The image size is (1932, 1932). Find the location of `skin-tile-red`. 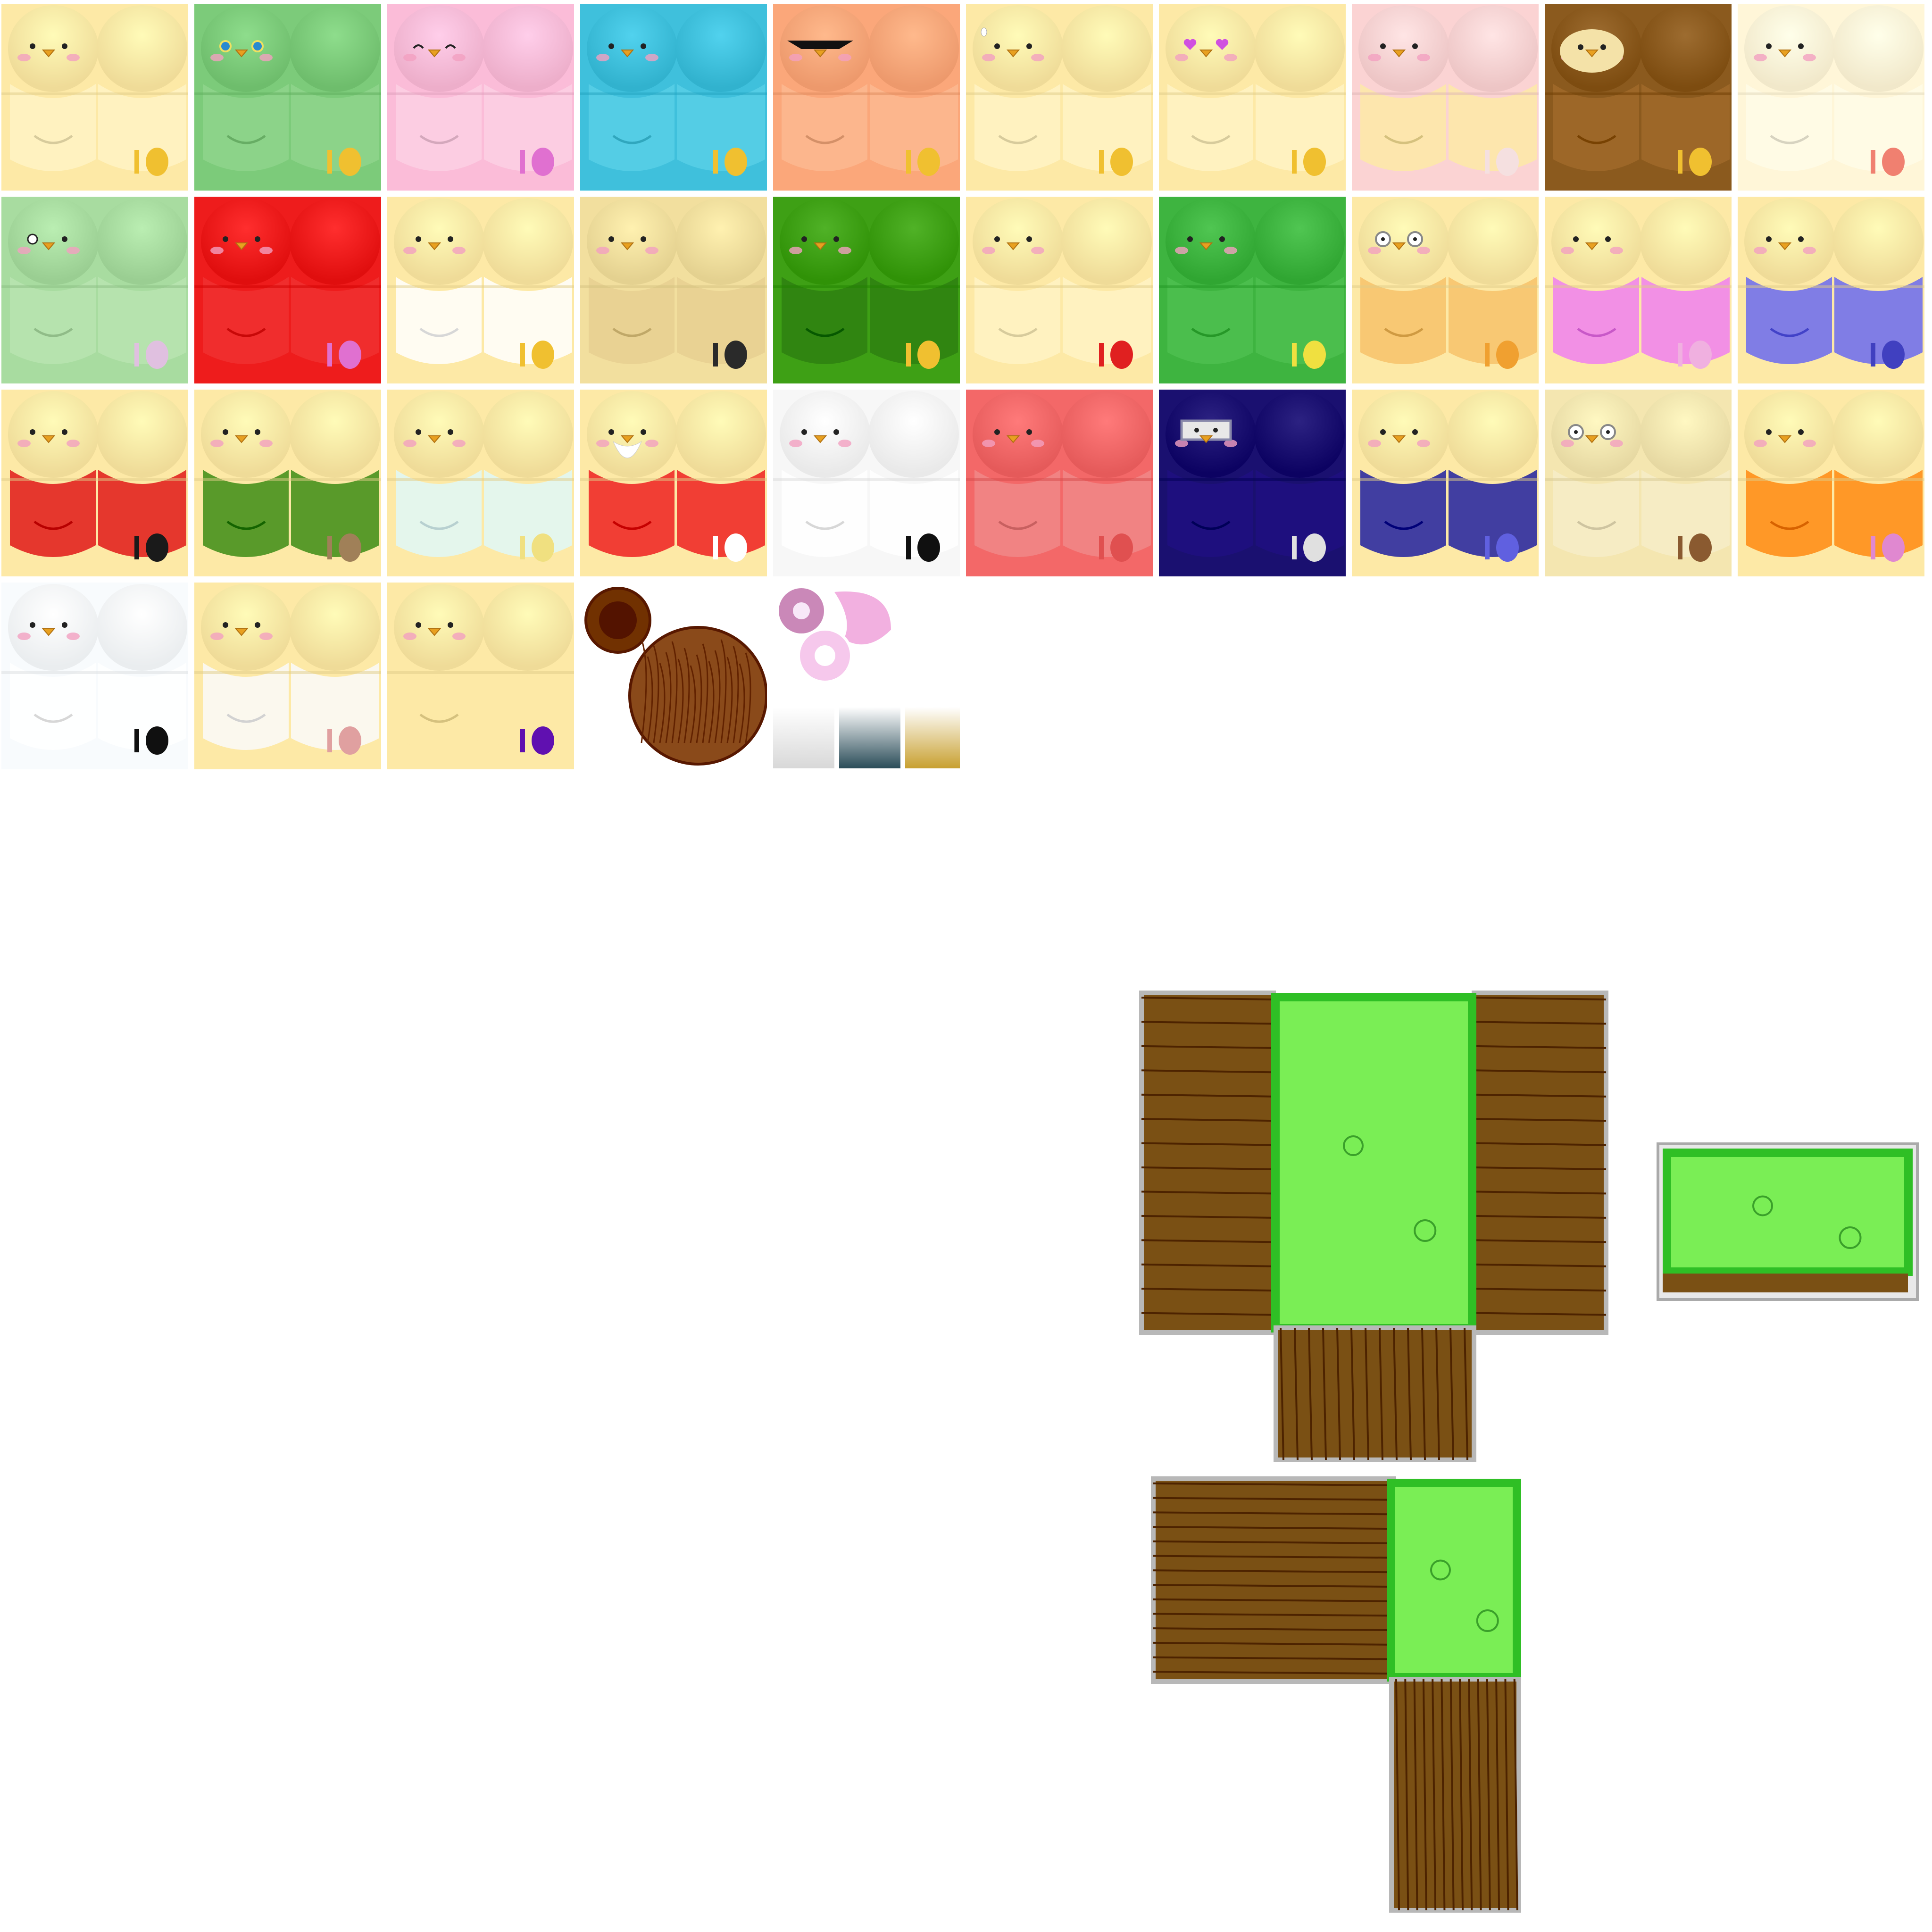

skin-tile-red is located at coordinates (287, 290).